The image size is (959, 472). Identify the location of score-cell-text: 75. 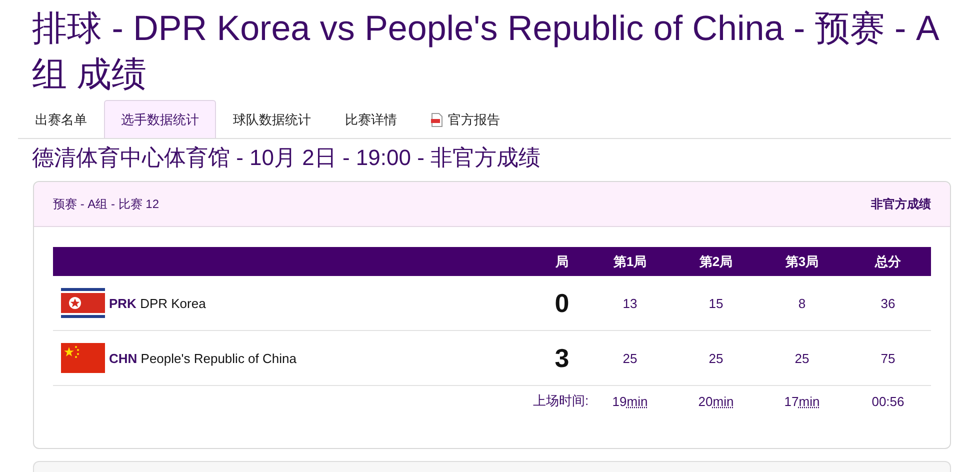
(888, 358).